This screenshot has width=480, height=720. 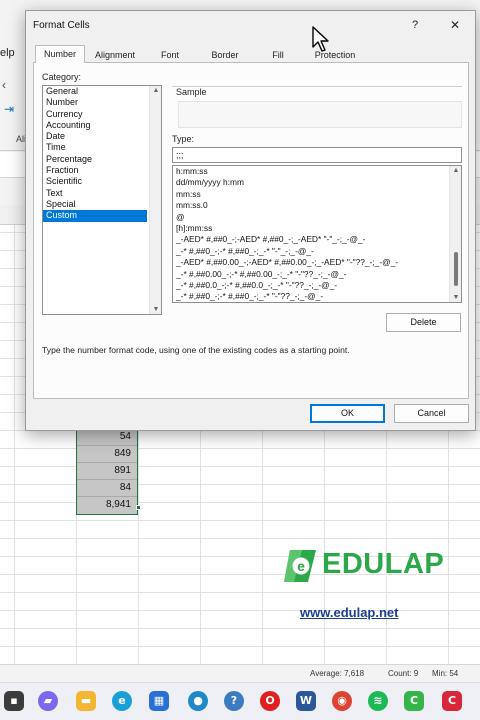 What do you see at coordinates (9, 109) in the screenshot?
I see `wrap-text-icon: ⇥` at bounding box center [9, 109].